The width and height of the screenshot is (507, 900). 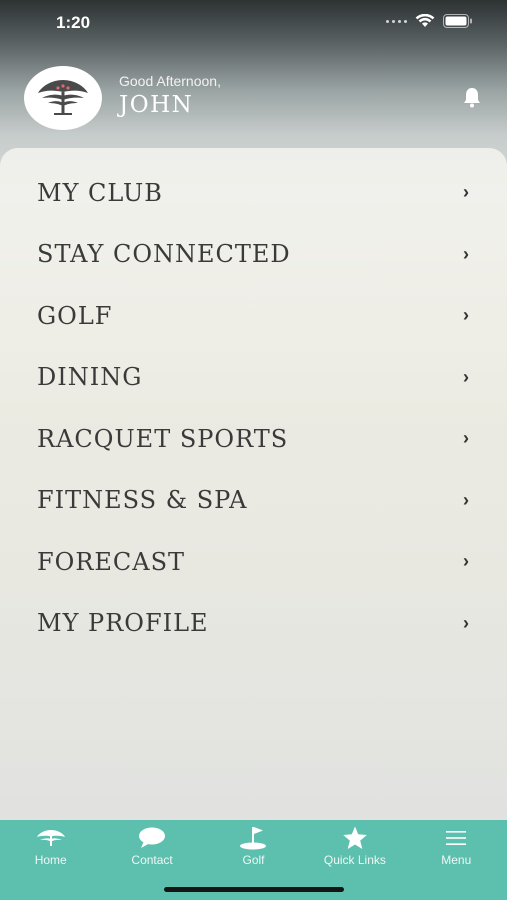 I want to click on wifi-icon, so click(x=425, y=21).